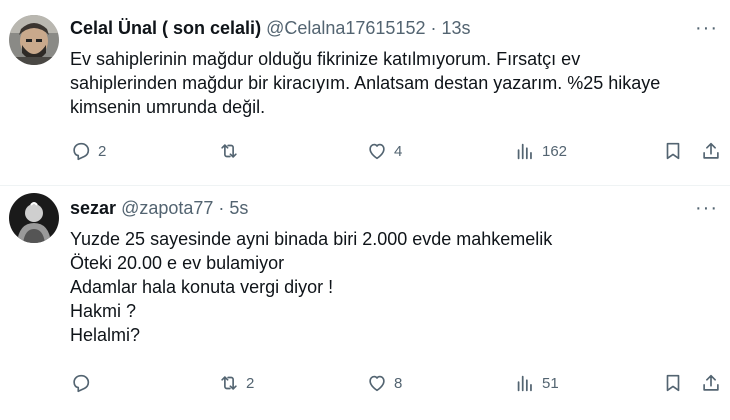 Image resolution: width=730 pixels, height=420 pixels. Describe the element at coordinates (102, 151) in the screenshot. I see `reply-count: 2` at that location.